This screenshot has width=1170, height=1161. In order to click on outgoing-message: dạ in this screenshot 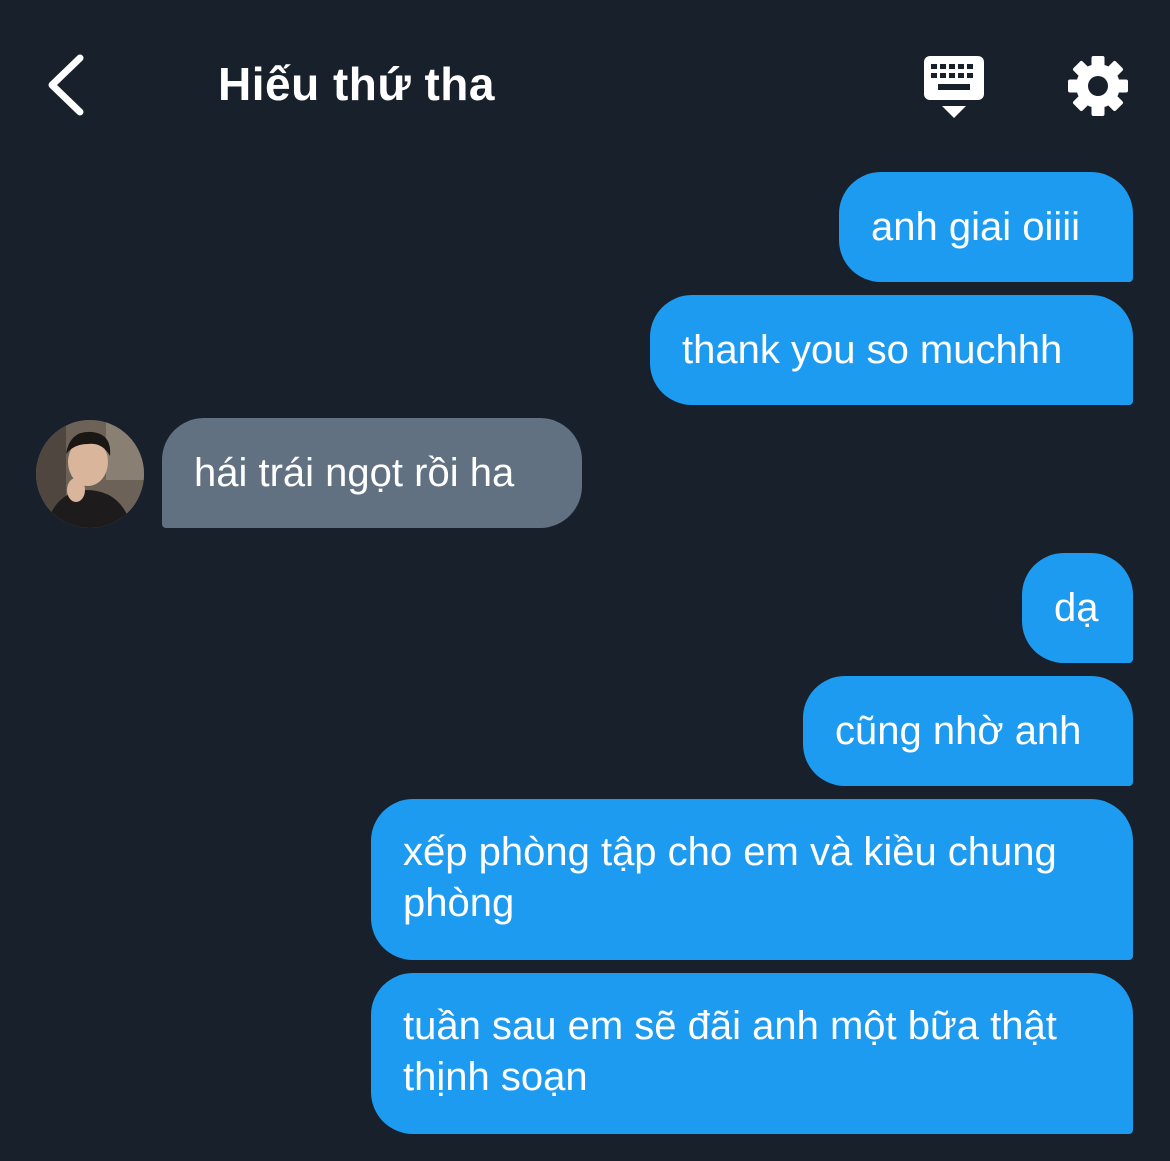, I will do `click(1077, 608)`.